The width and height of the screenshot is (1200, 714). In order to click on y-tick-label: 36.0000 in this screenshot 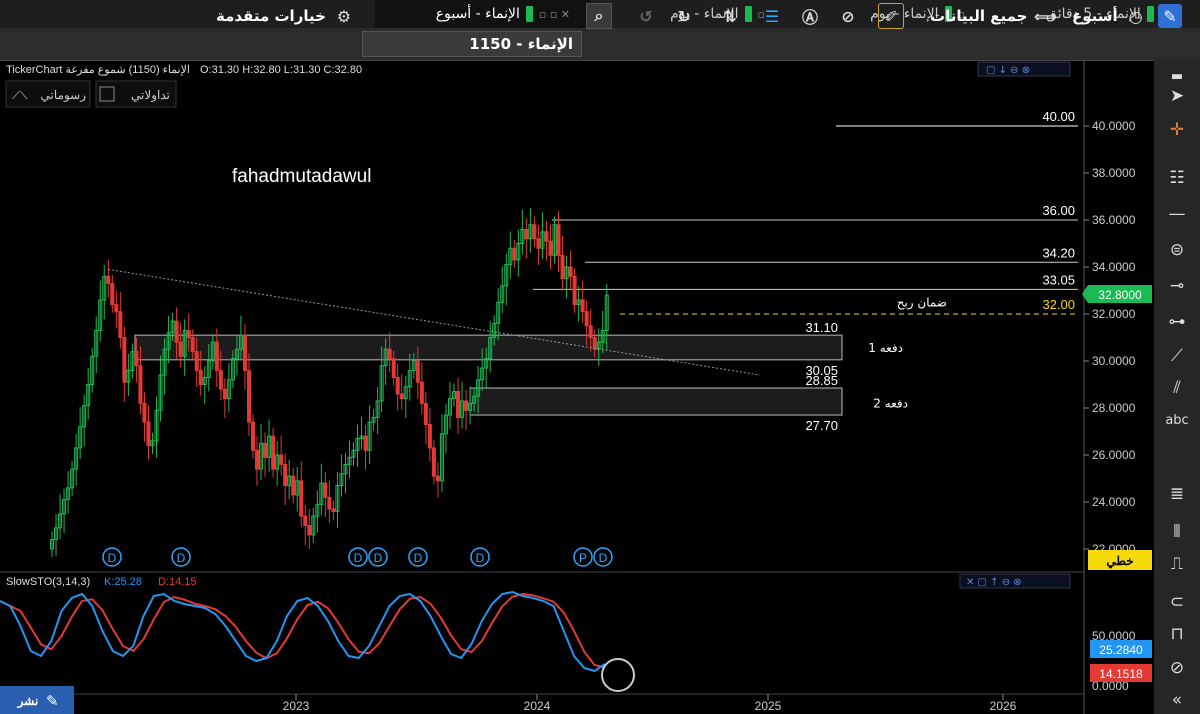, I will do `click(1114, 220)`.